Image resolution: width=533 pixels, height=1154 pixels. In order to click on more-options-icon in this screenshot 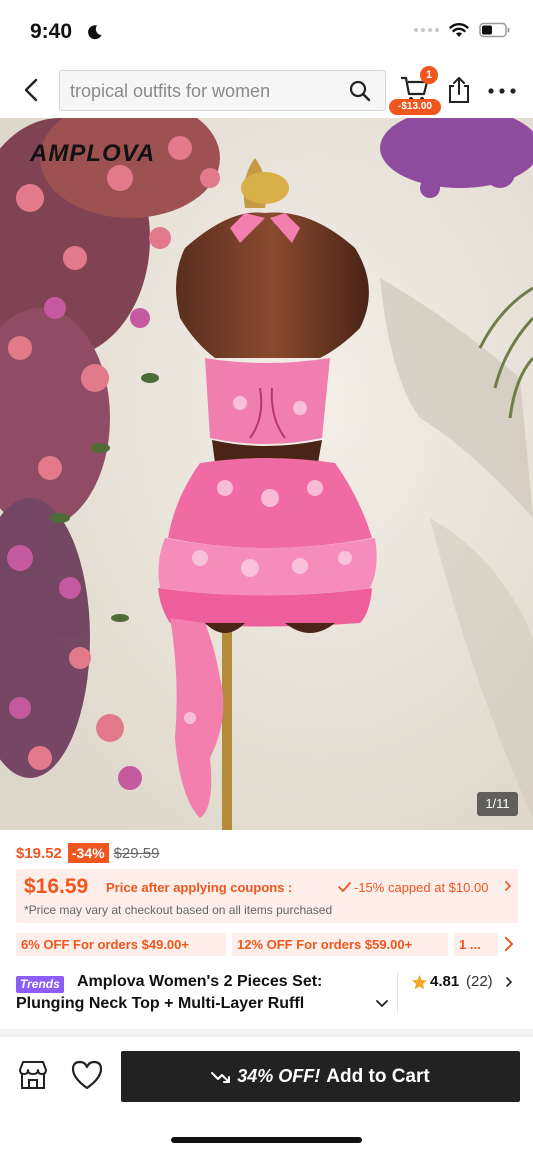, I will do `click(502, 91)`.